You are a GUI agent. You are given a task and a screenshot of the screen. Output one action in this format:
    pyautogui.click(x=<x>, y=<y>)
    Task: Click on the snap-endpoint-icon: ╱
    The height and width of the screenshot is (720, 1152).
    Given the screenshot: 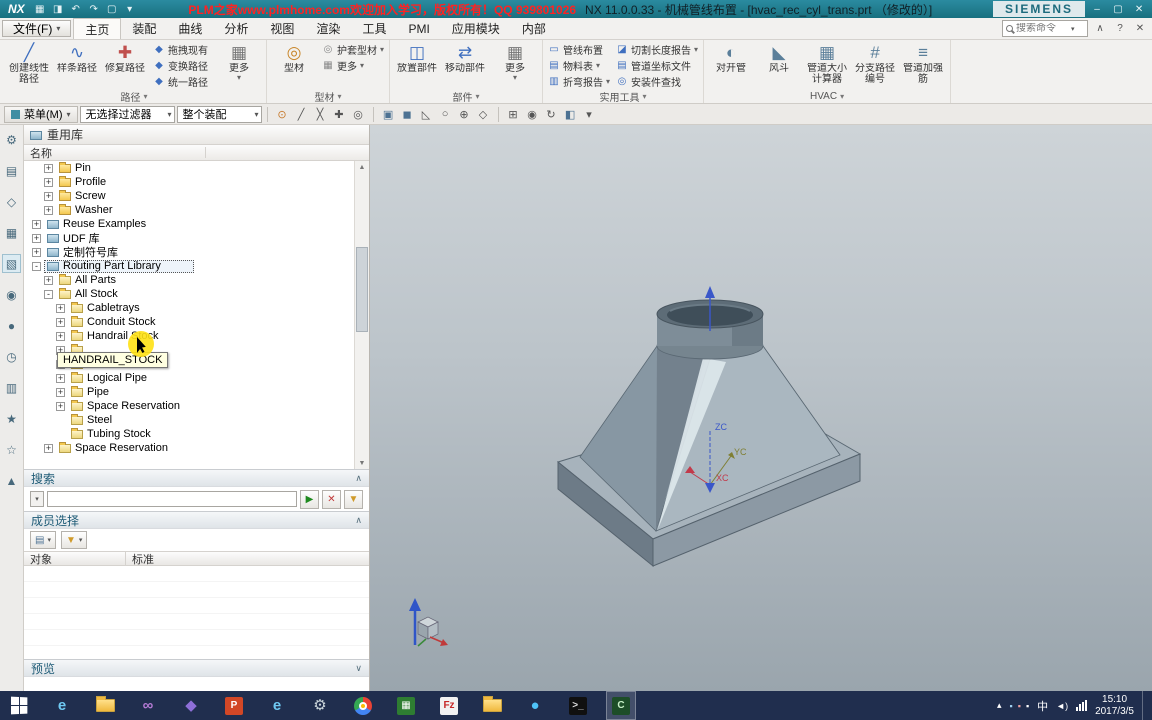 What is the action you would take?
    pyautogui.click(x=301, y=114)
    